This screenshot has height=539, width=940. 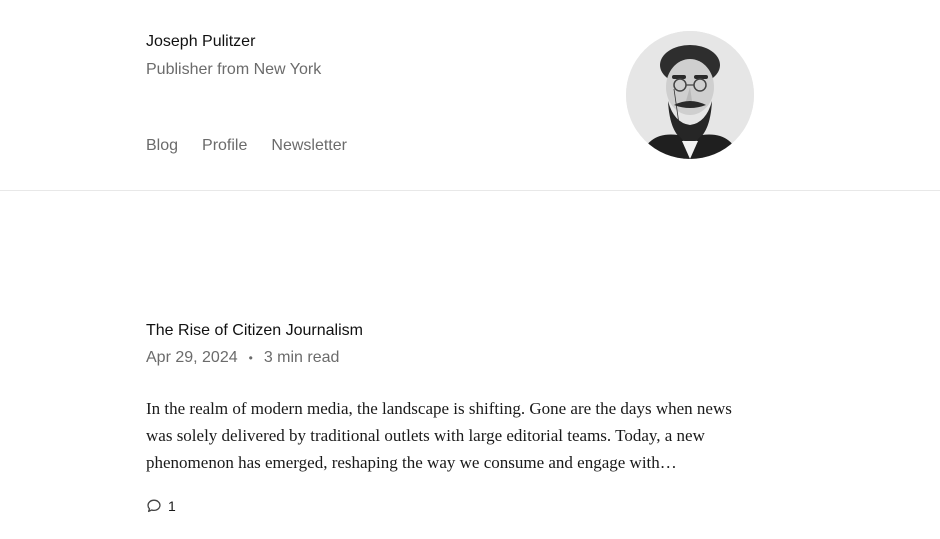 What do you see at coordinates (446, 331) in the screenshot?
I see `post-title: The Rise of Citizen Journalism` at bounding box center [446, 331].